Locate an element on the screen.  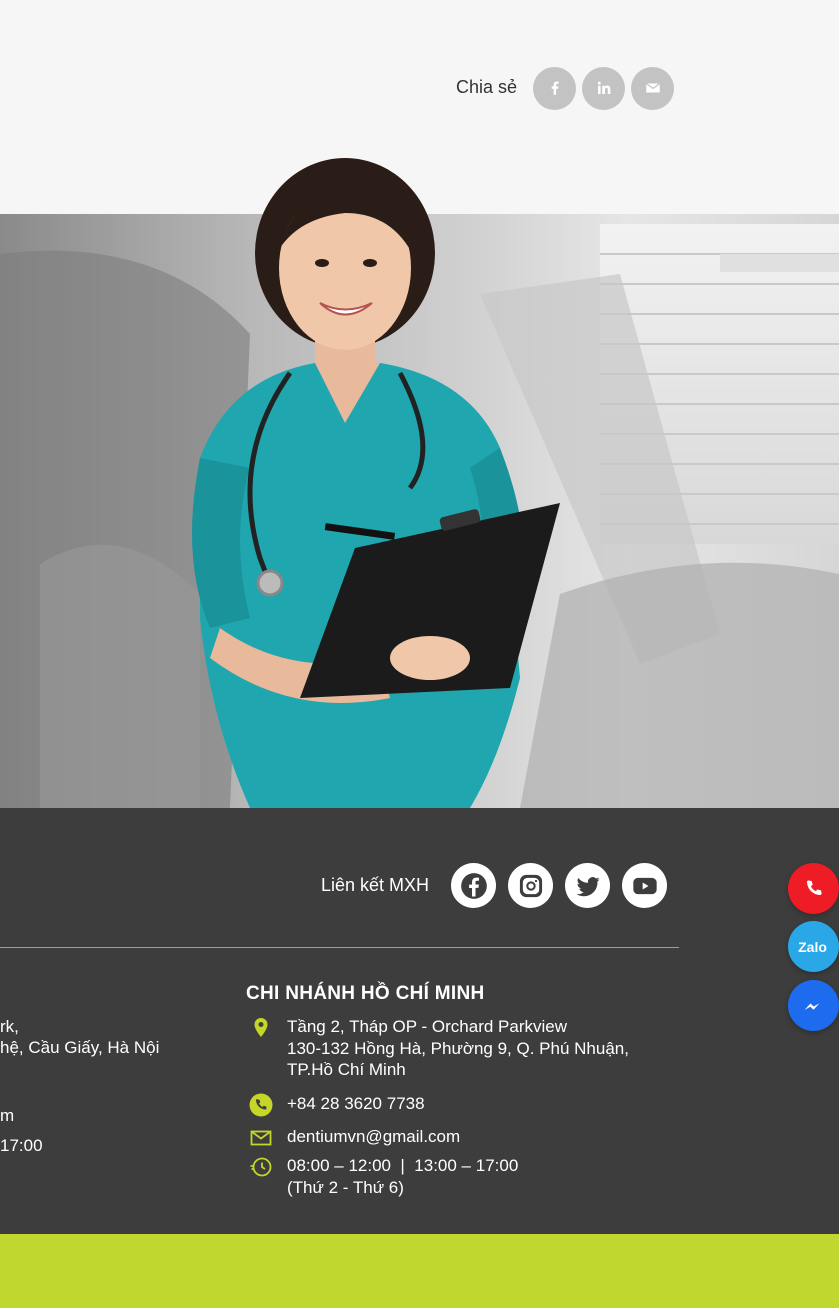
hcm-hours-line1: 08:00 – 12:00 | 13:00 – 17:00 is located at coordinates (403, 1165).